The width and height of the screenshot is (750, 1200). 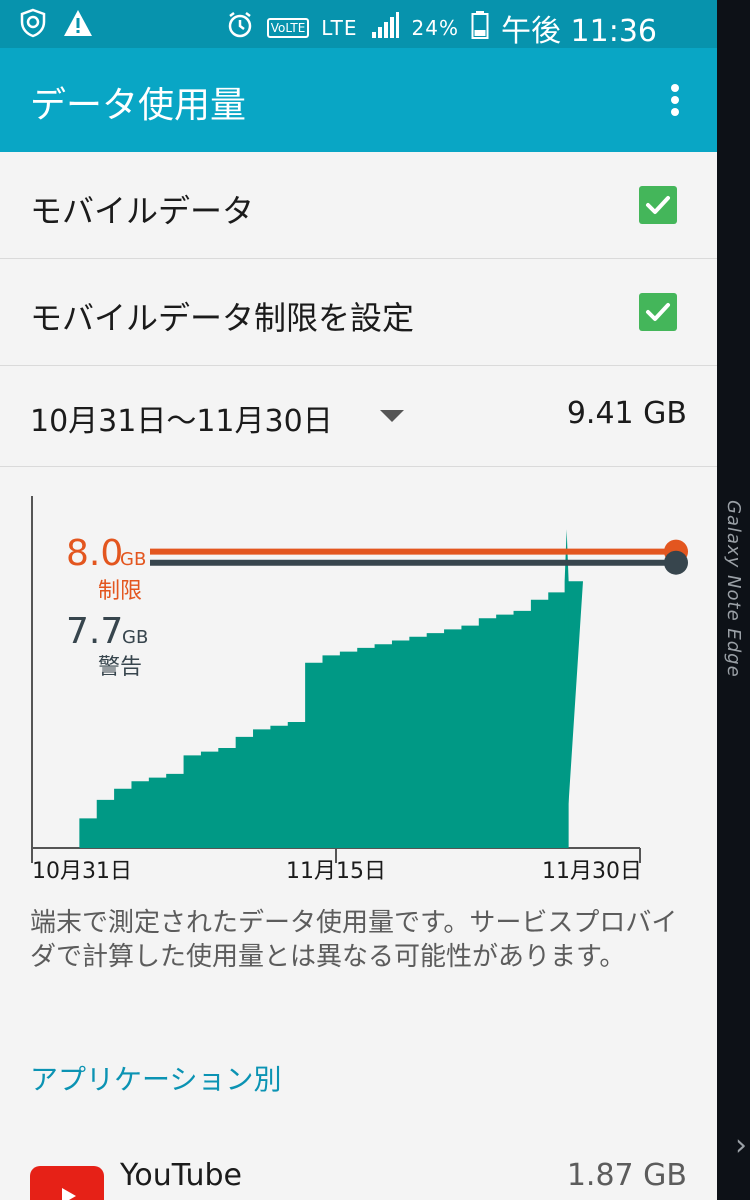 I want to click on mobile-data-limit-label: モバイルデータ制限を設定, so click(x=222, y=318).